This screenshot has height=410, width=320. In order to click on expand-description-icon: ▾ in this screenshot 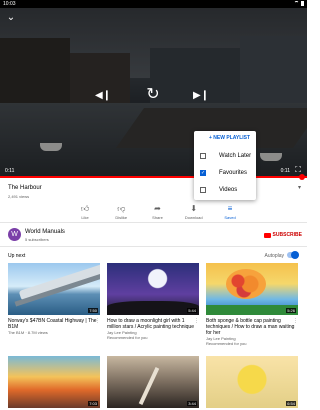, I will do `click(299, 187)`.